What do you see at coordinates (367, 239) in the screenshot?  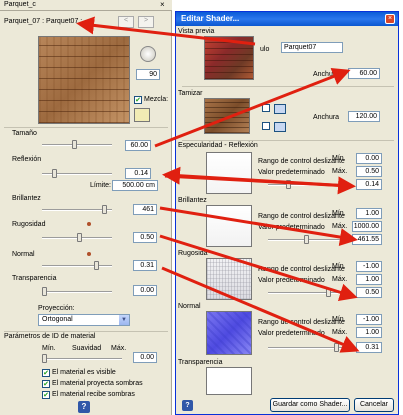 I see `bri-value-field: 461.55` at bounding box center [367, 239].